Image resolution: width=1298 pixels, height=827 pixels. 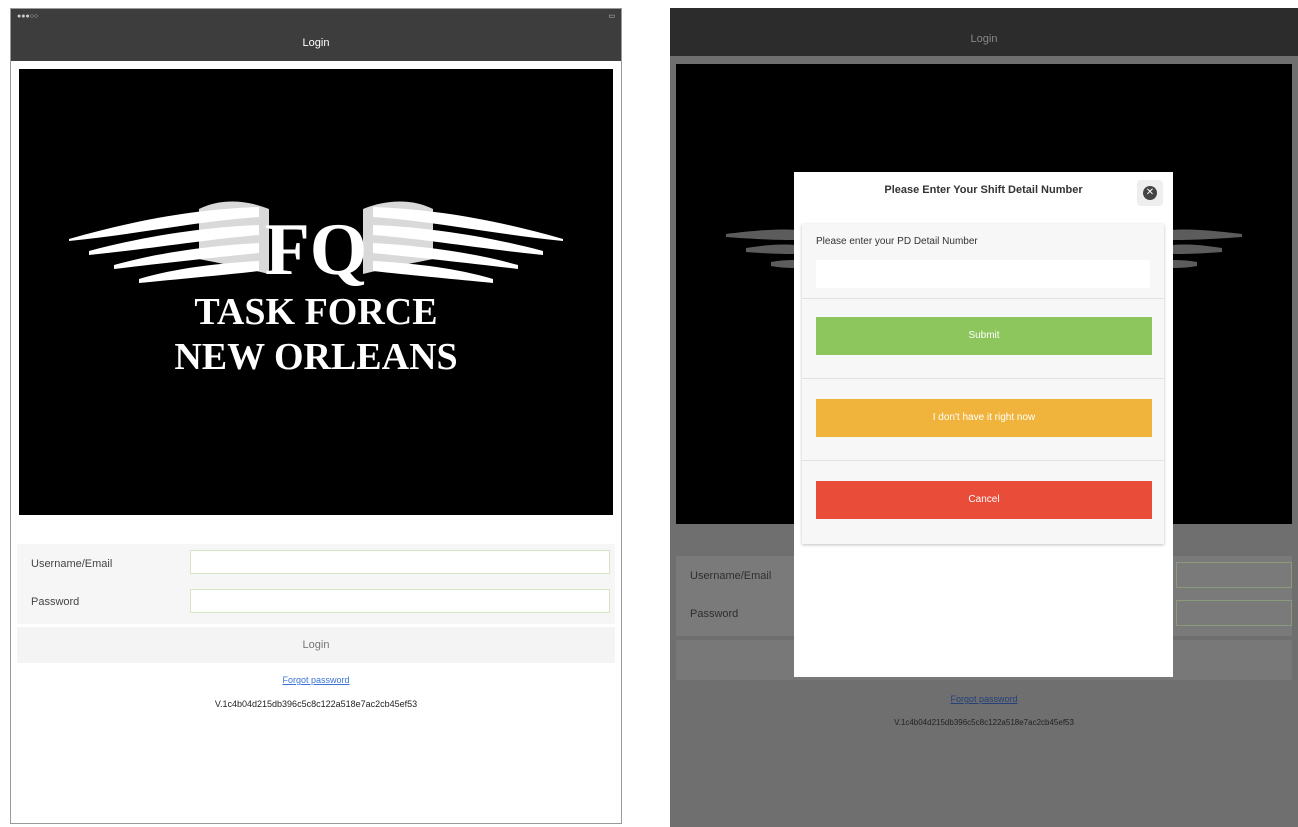 I want to click on close-button: ✕, so click(x=1150, y=193).